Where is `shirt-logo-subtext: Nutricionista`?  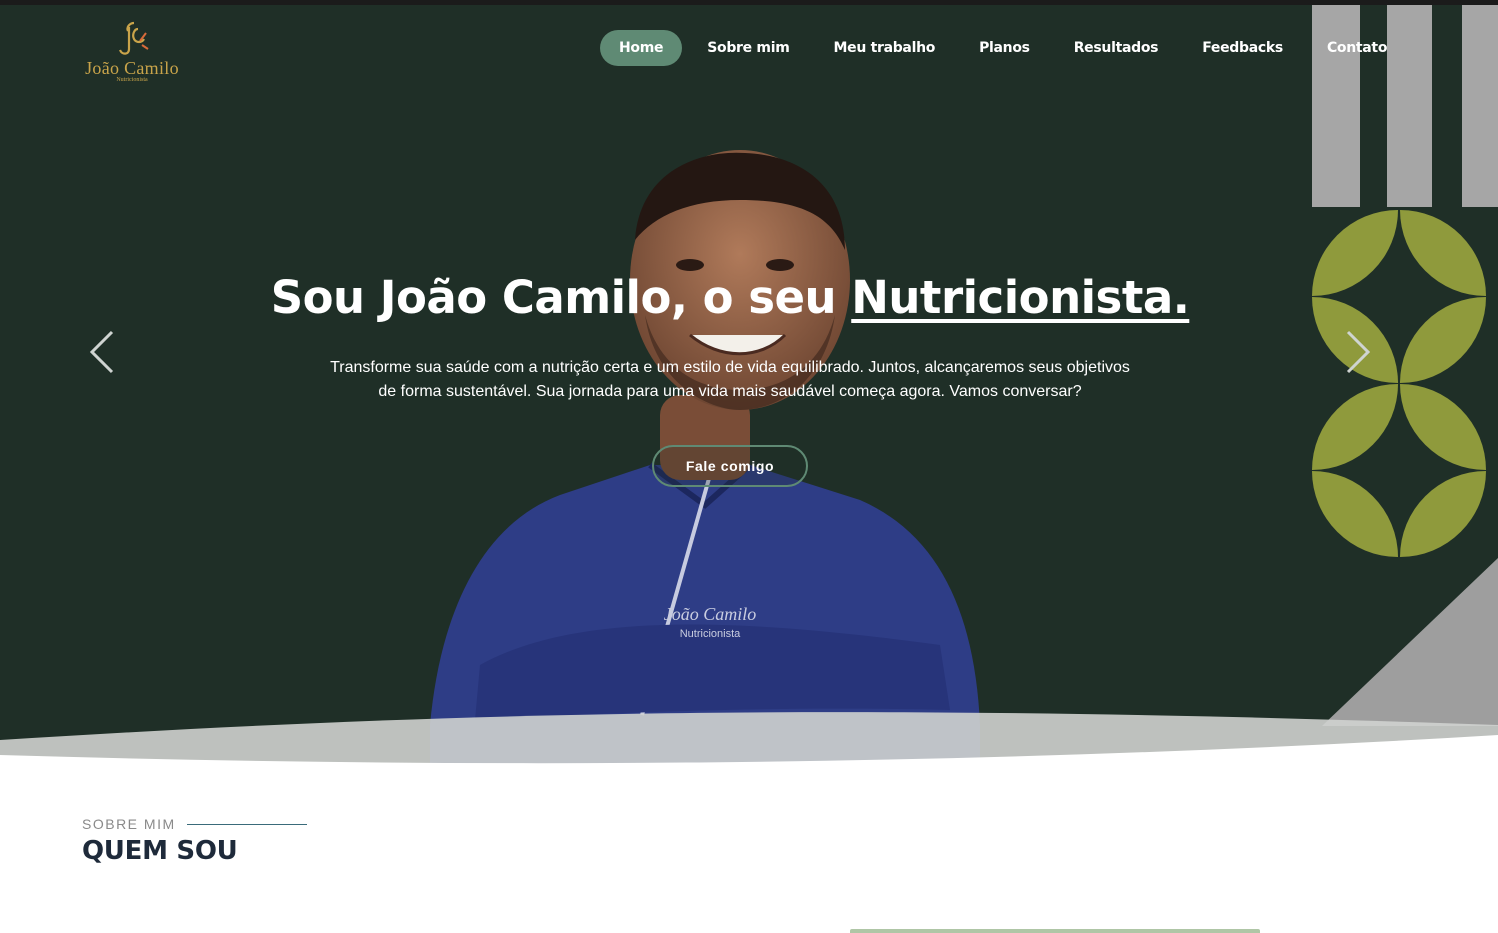
shirt-logo-subtext: Nutricionista is located at coordinates (710, 634).